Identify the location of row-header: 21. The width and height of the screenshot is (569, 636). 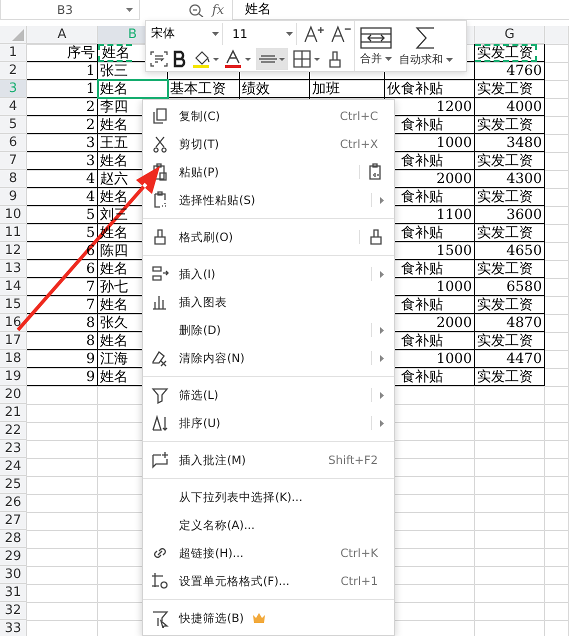
(13, 413).